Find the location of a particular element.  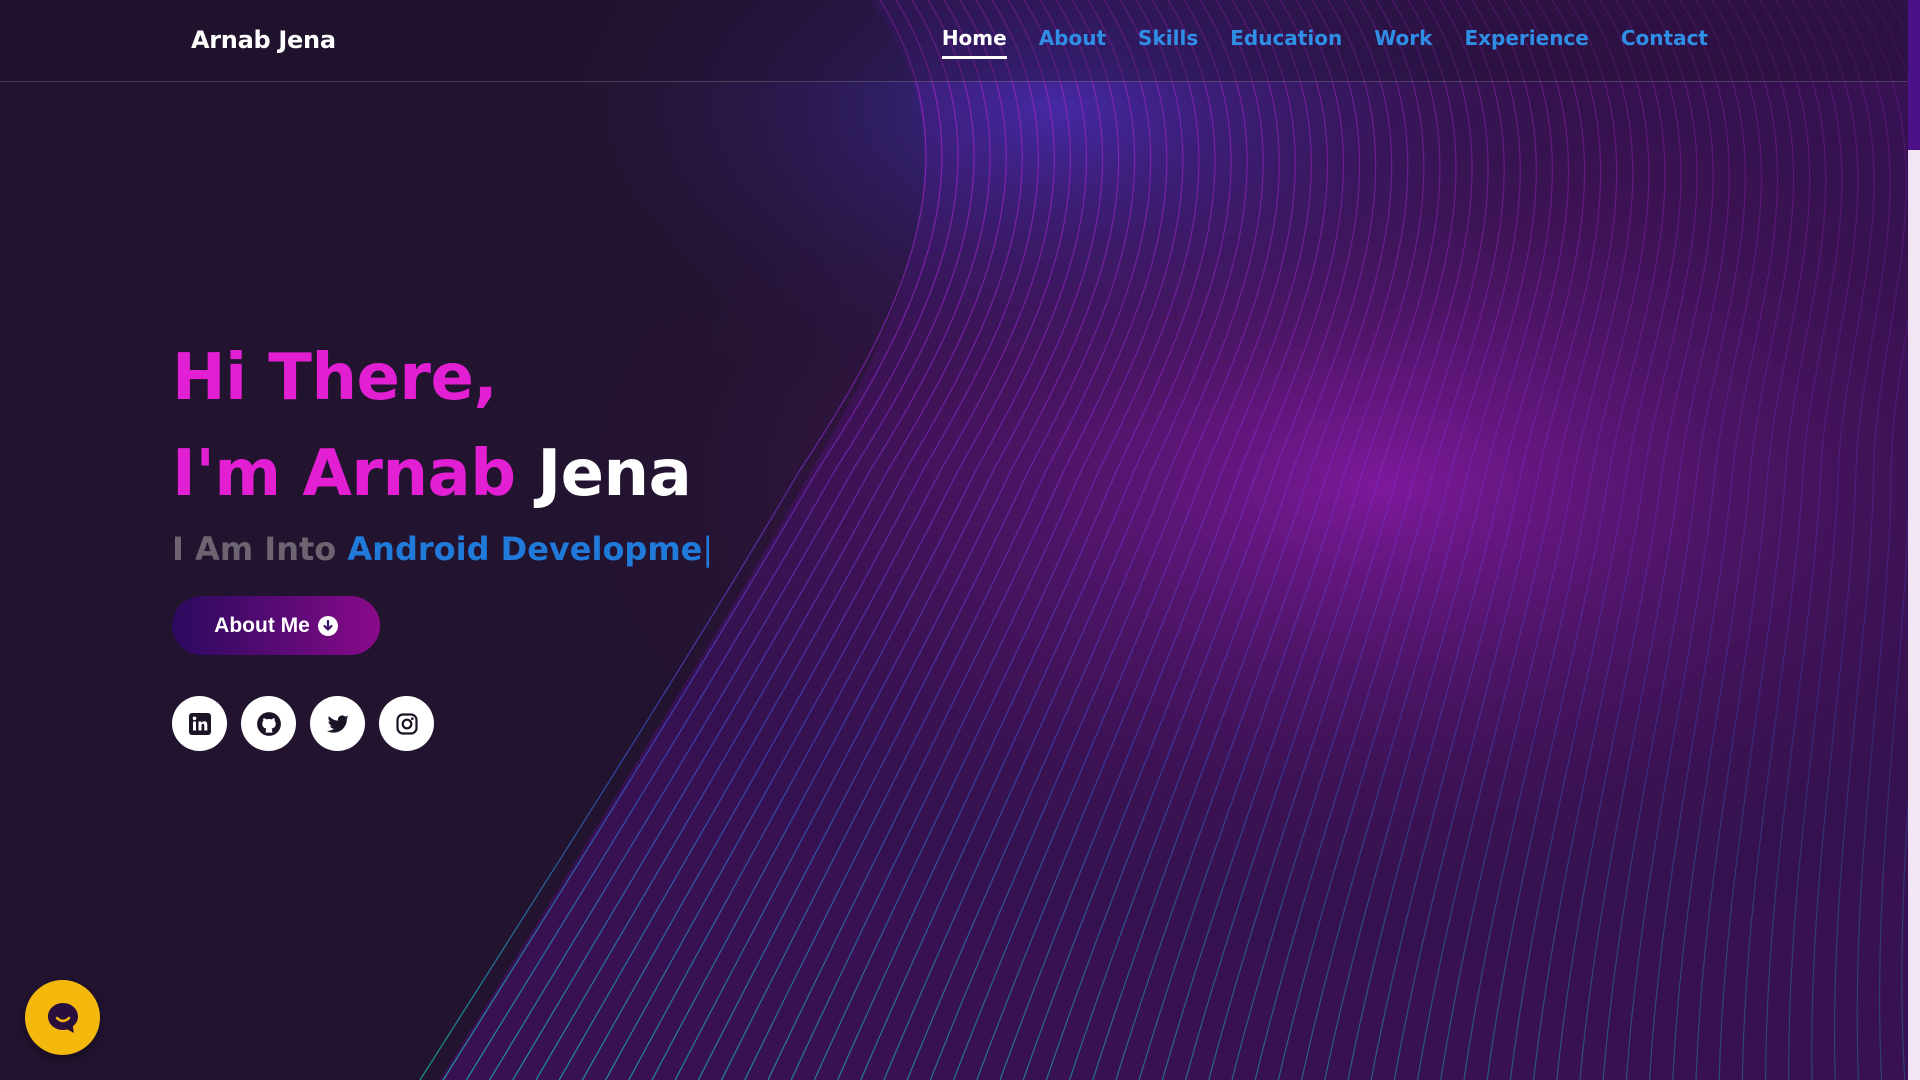

linkedin-link is located at coordinates (199, 723).